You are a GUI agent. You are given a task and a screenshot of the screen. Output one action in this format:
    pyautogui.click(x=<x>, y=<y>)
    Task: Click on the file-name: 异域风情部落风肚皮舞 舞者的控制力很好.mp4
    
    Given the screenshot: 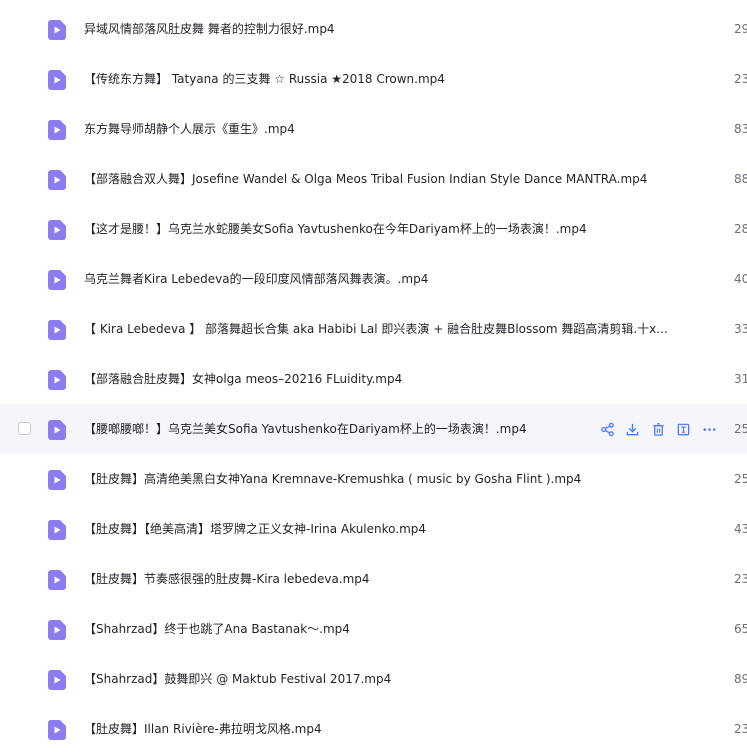 What is the action you would take?
    pyautogui.click(x=209, y=29)
    